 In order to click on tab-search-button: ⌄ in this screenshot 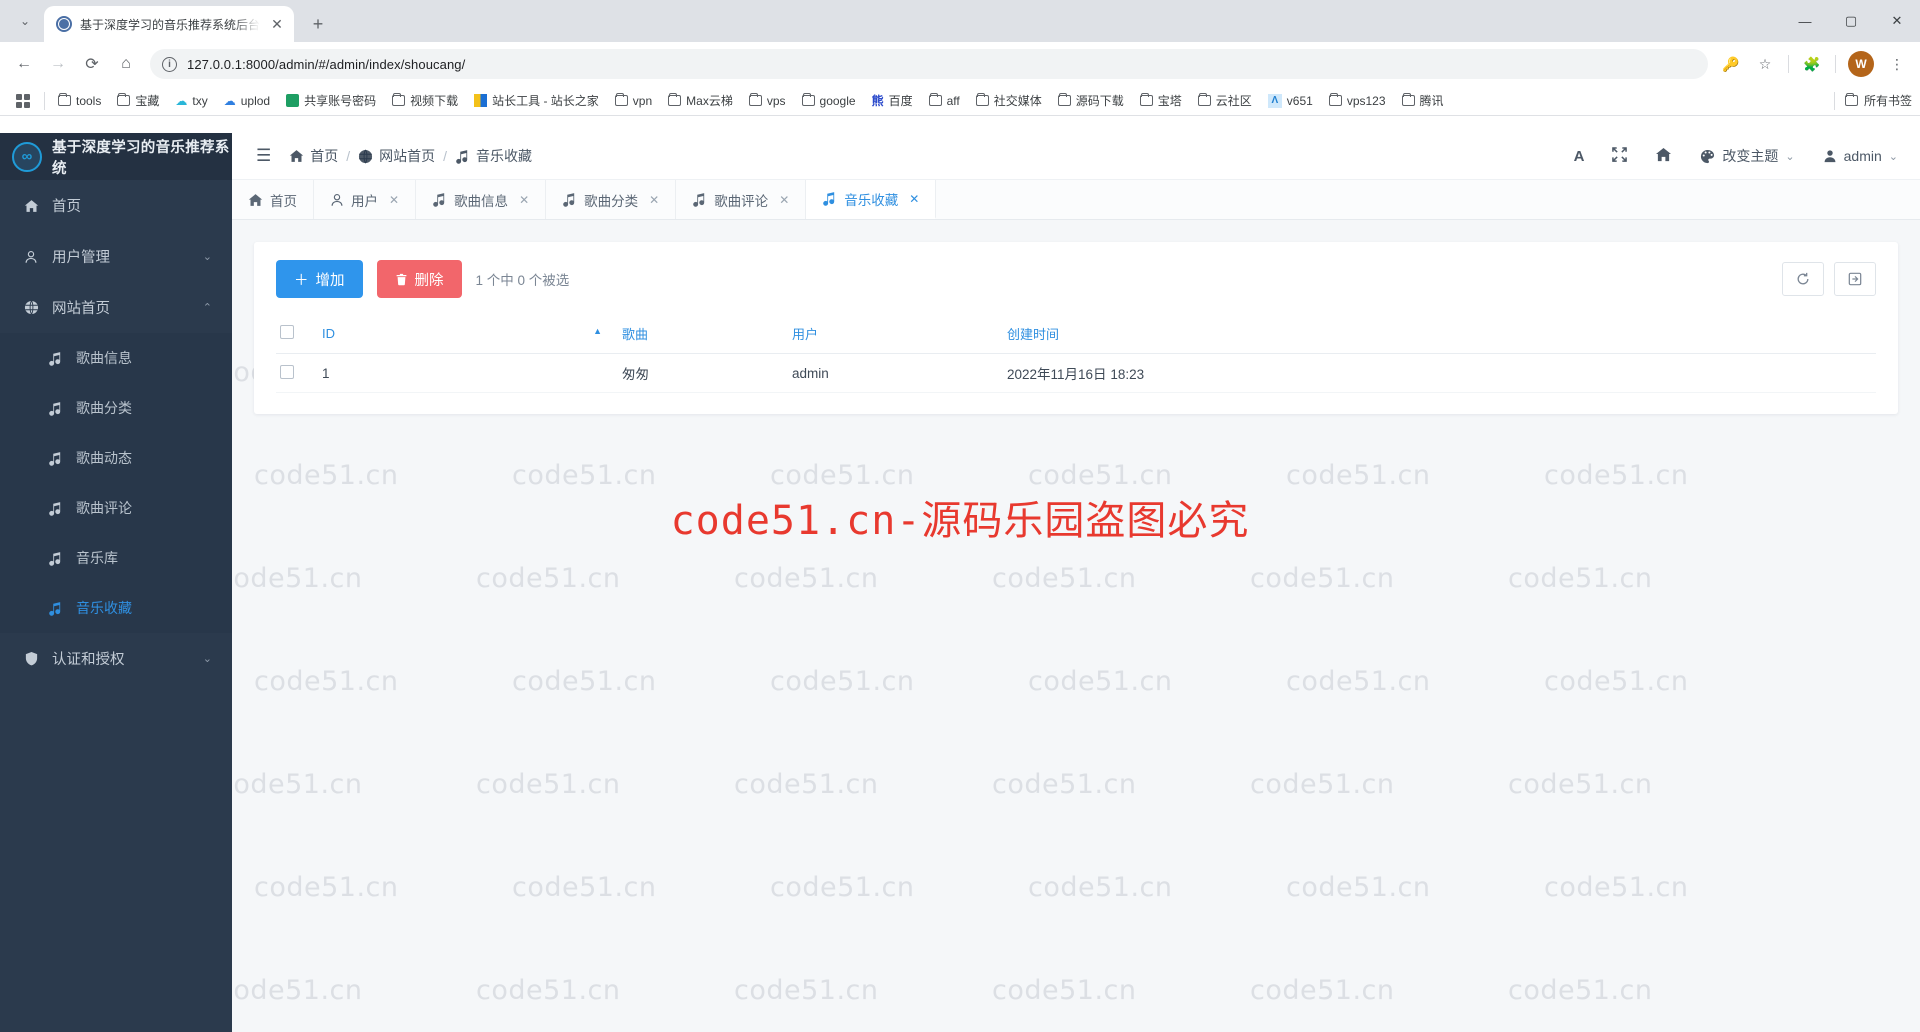, I will do `click(25, 21)`.